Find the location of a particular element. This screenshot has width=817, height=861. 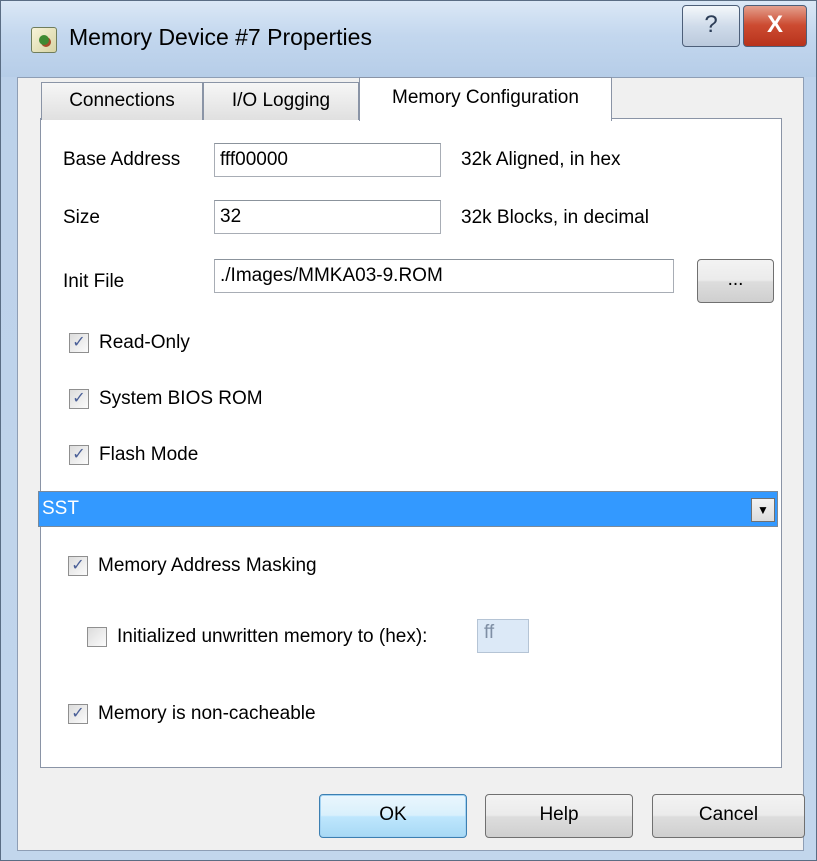

app-icon is located at coordinates (44, 40).